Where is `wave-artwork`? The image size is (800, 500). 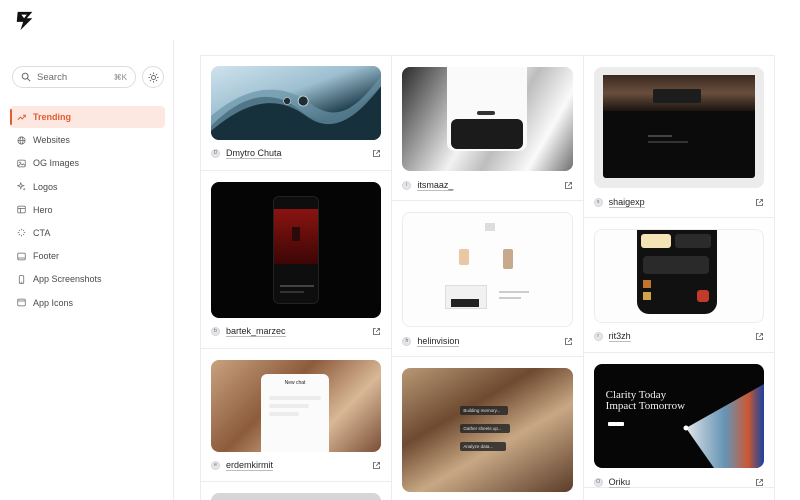
wave-artwork is located at coordinates (296, 108).